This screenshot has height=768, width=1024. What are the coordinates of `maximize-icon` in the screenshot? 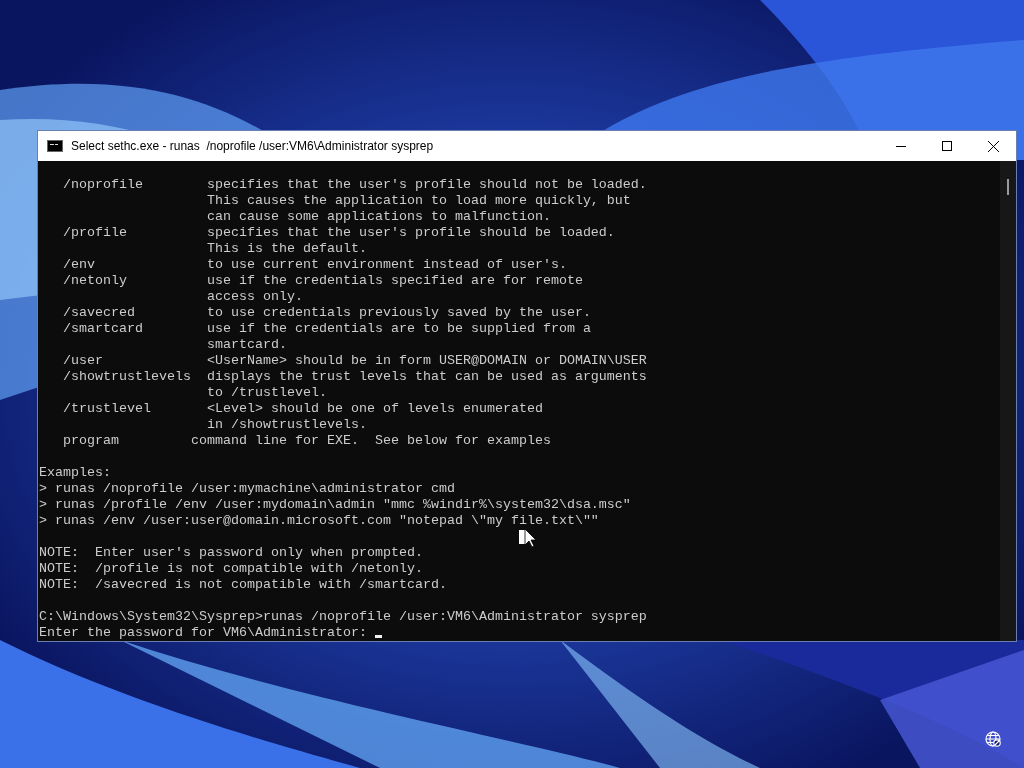 It's located at (947, 146).